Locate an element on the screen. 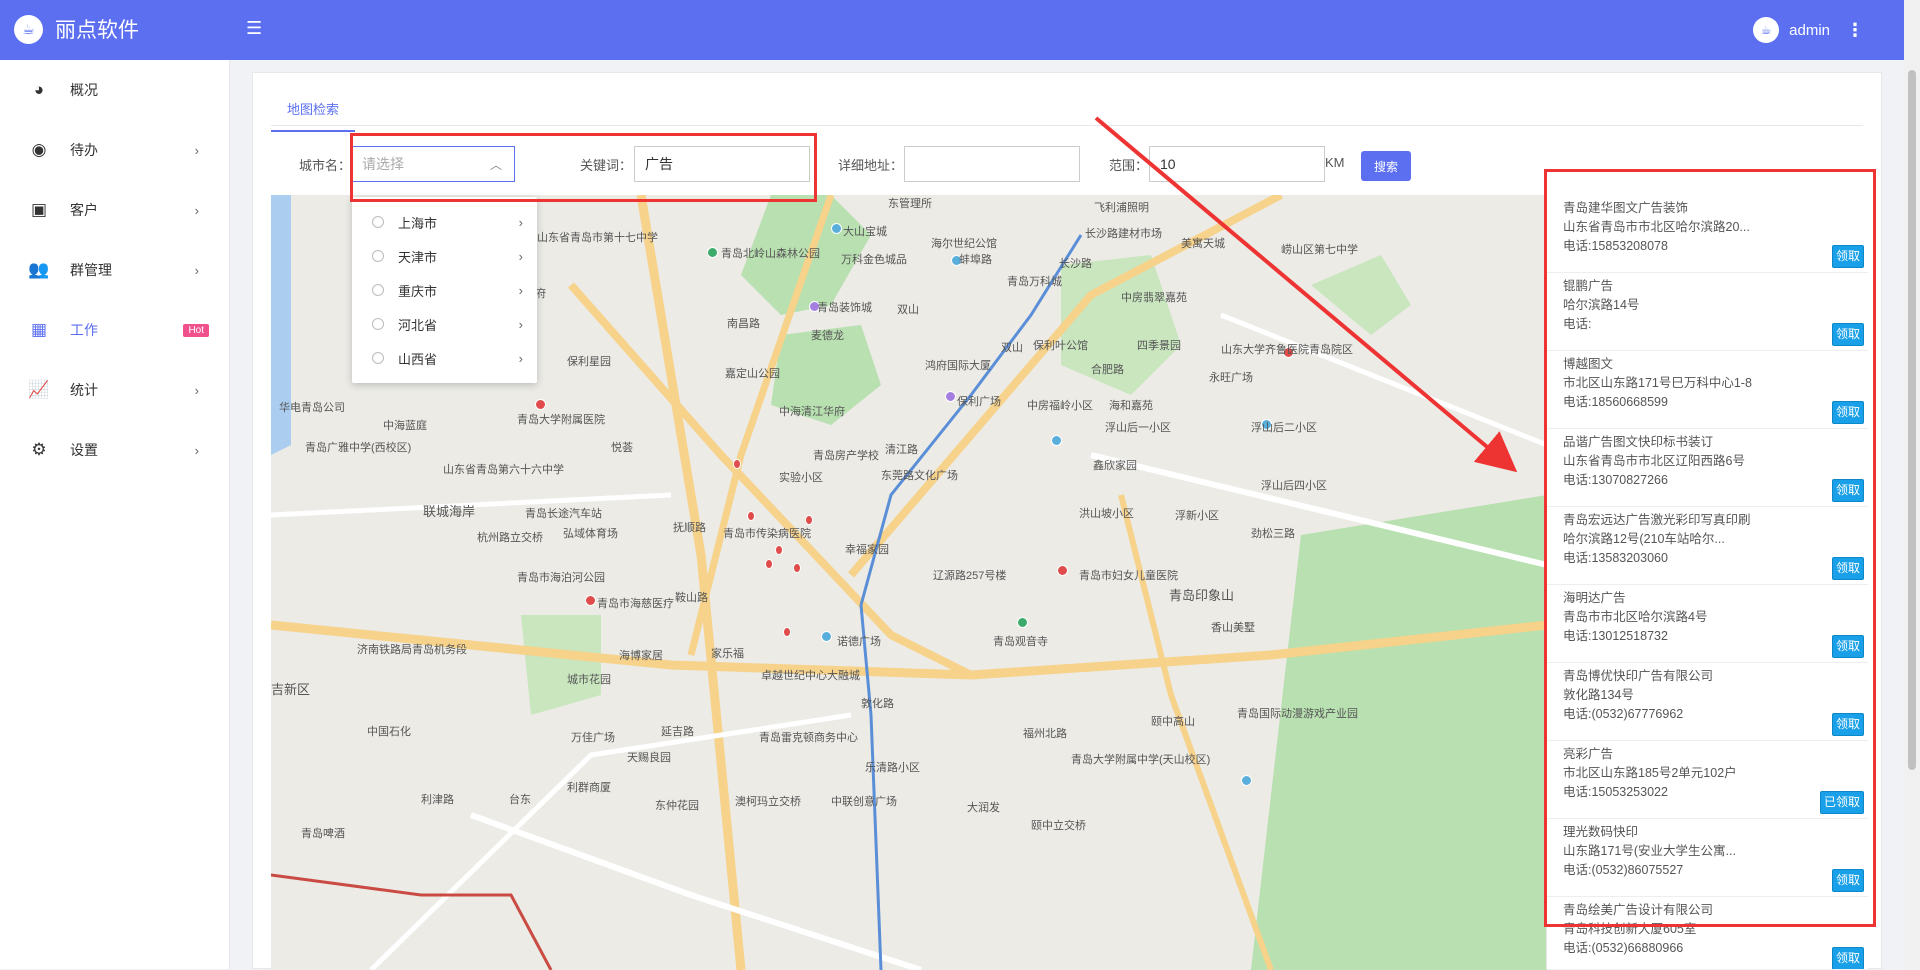 Image resolution: width=1920 pixels, height=970 pixels. sidebar-item-groups: 👥 群管理 › is located at coordinates (114, 270).